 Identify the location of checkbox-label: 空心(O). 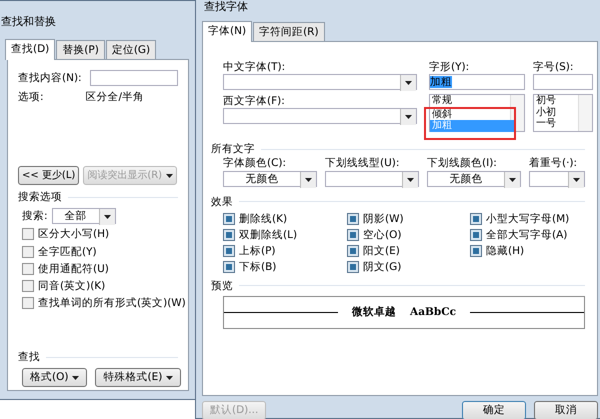
(382, 235).